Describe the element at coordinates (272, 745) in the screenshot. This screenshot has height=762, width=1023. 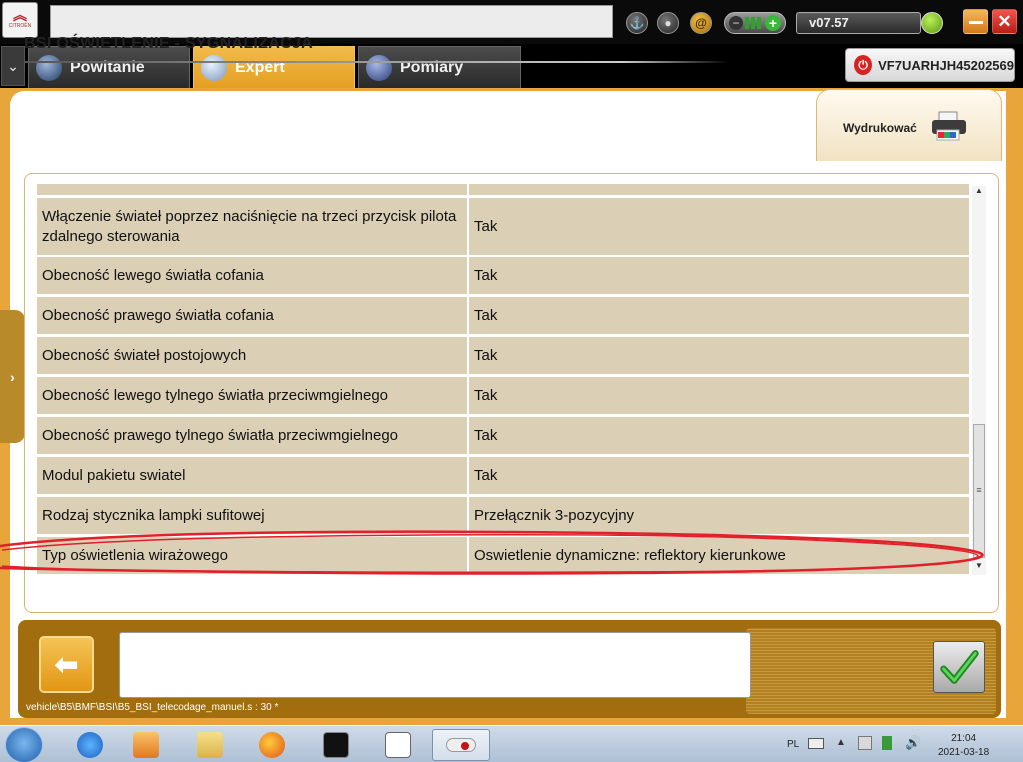
I see `firefox-icon` at that location.